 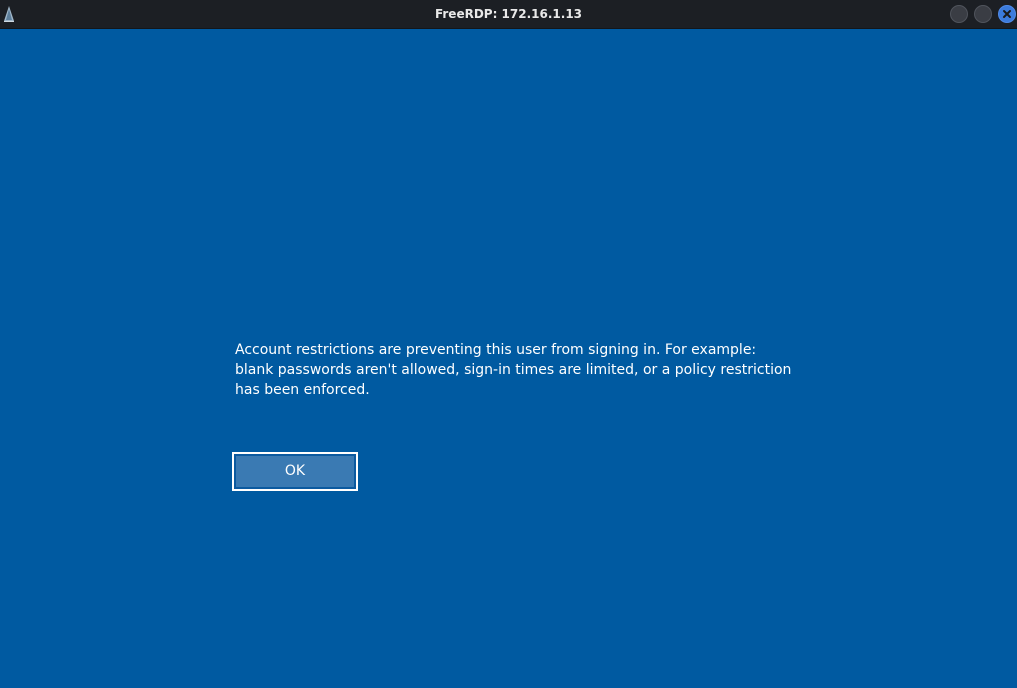 I want to click on ok-button: OK, so click(x=295, y=471).